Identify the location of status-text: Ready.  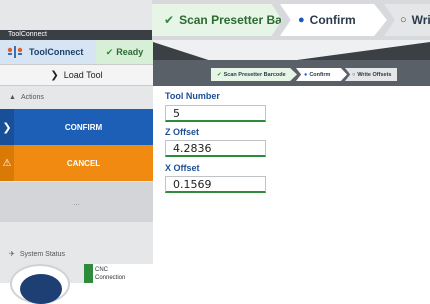
(130, 52).